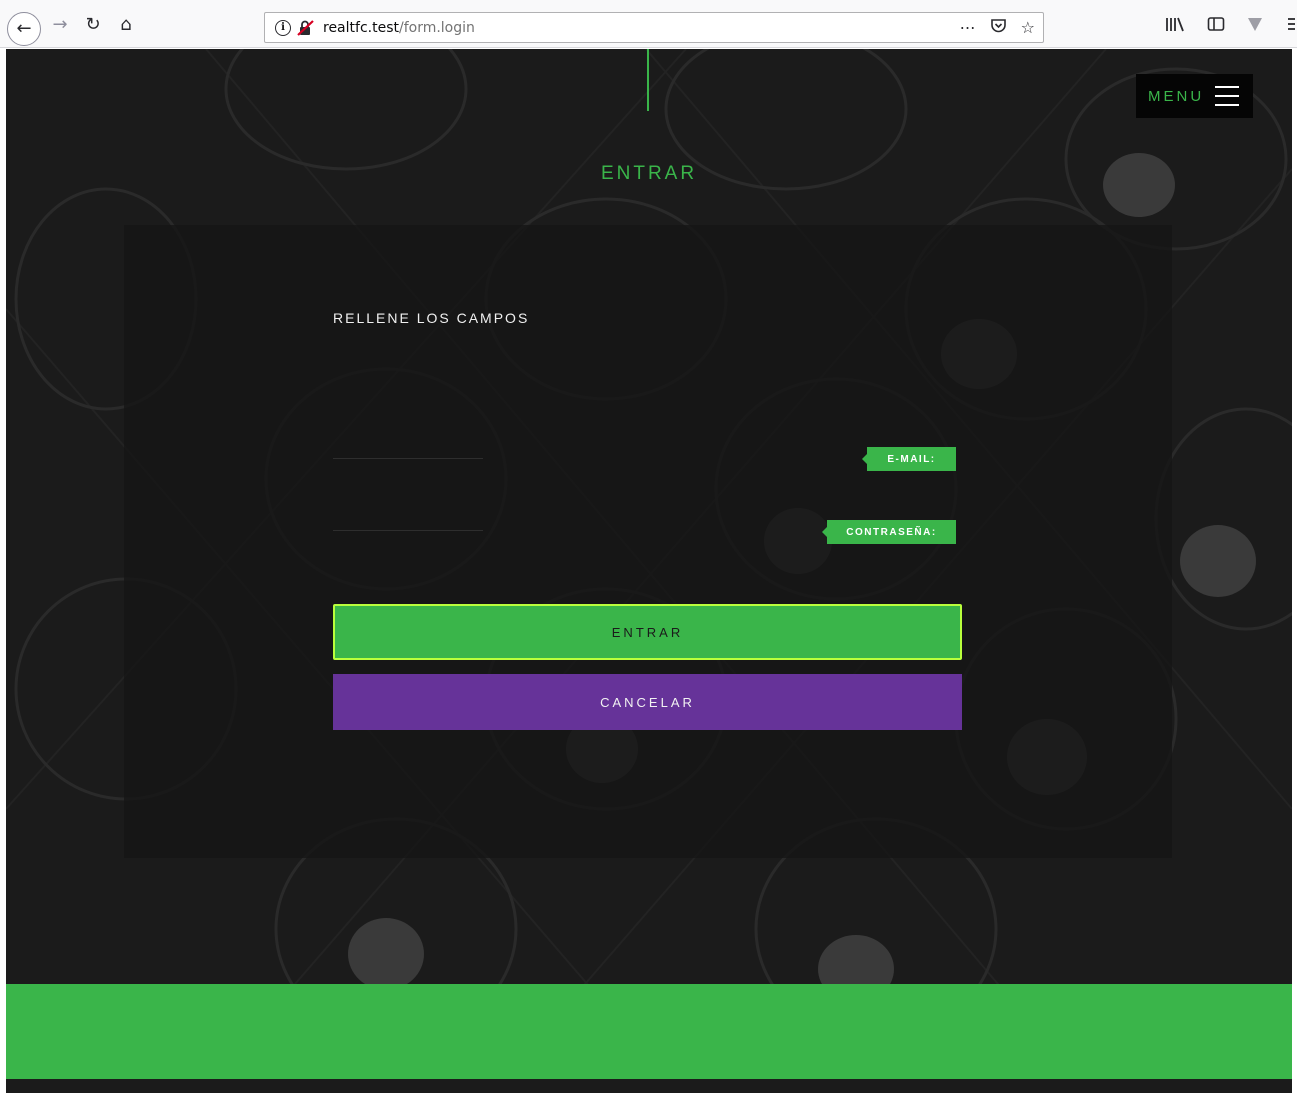 This screenshot has height=1093, width=1297. I want to click on footer-band, so click(649, 1031).